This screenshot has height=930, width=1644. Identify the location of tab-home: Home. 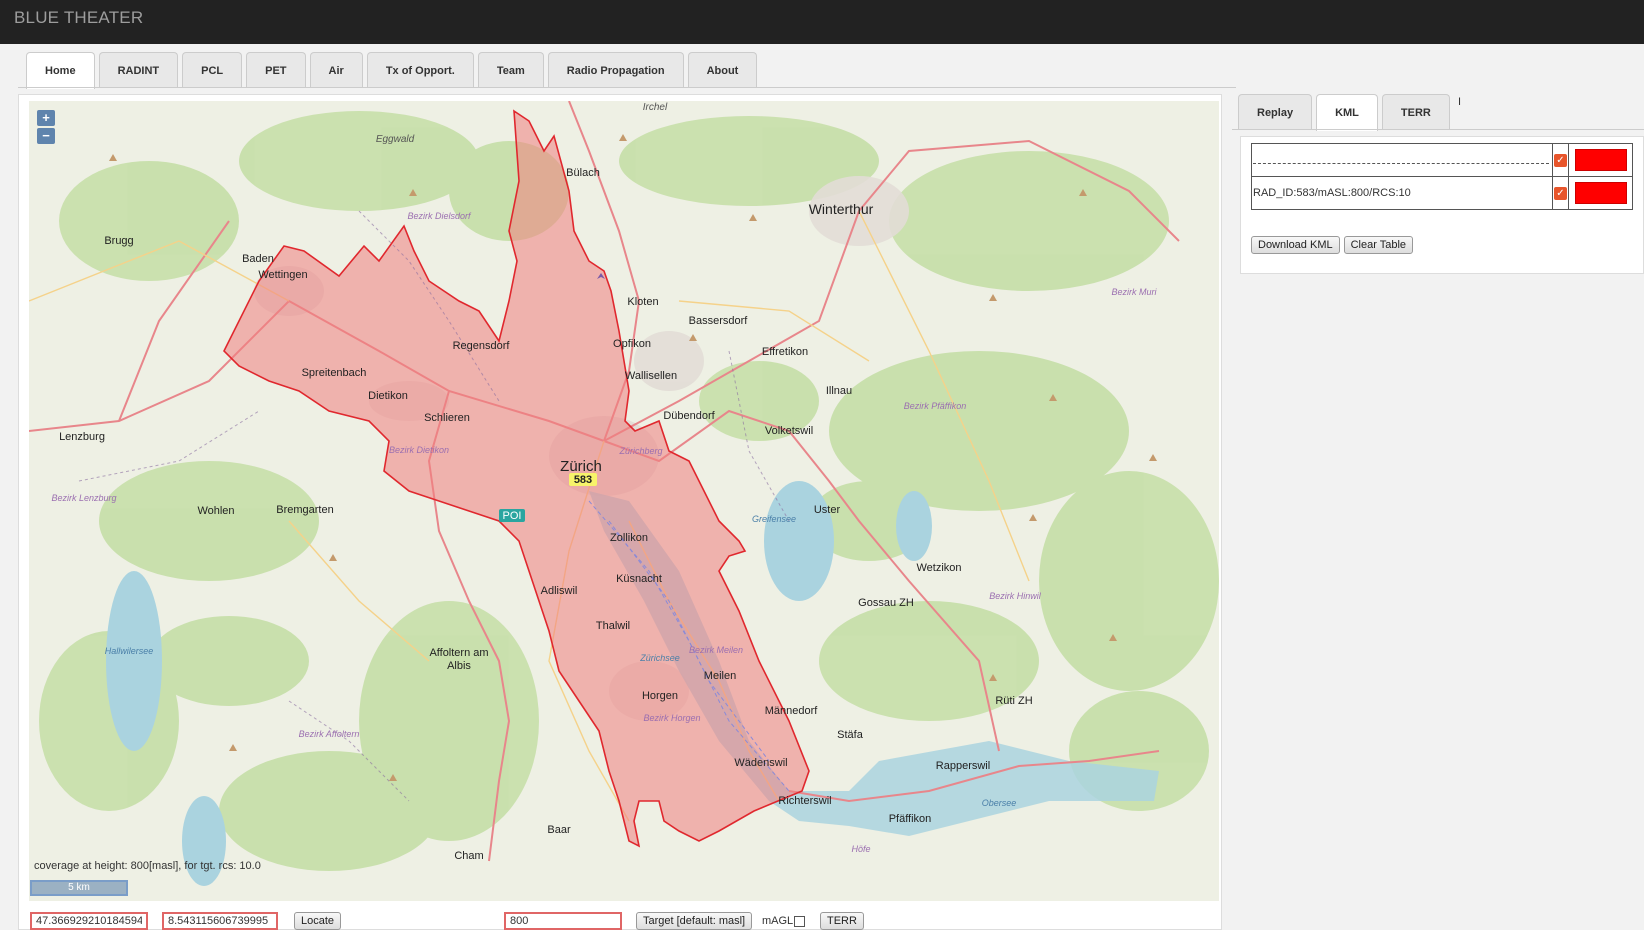
(60, 70).